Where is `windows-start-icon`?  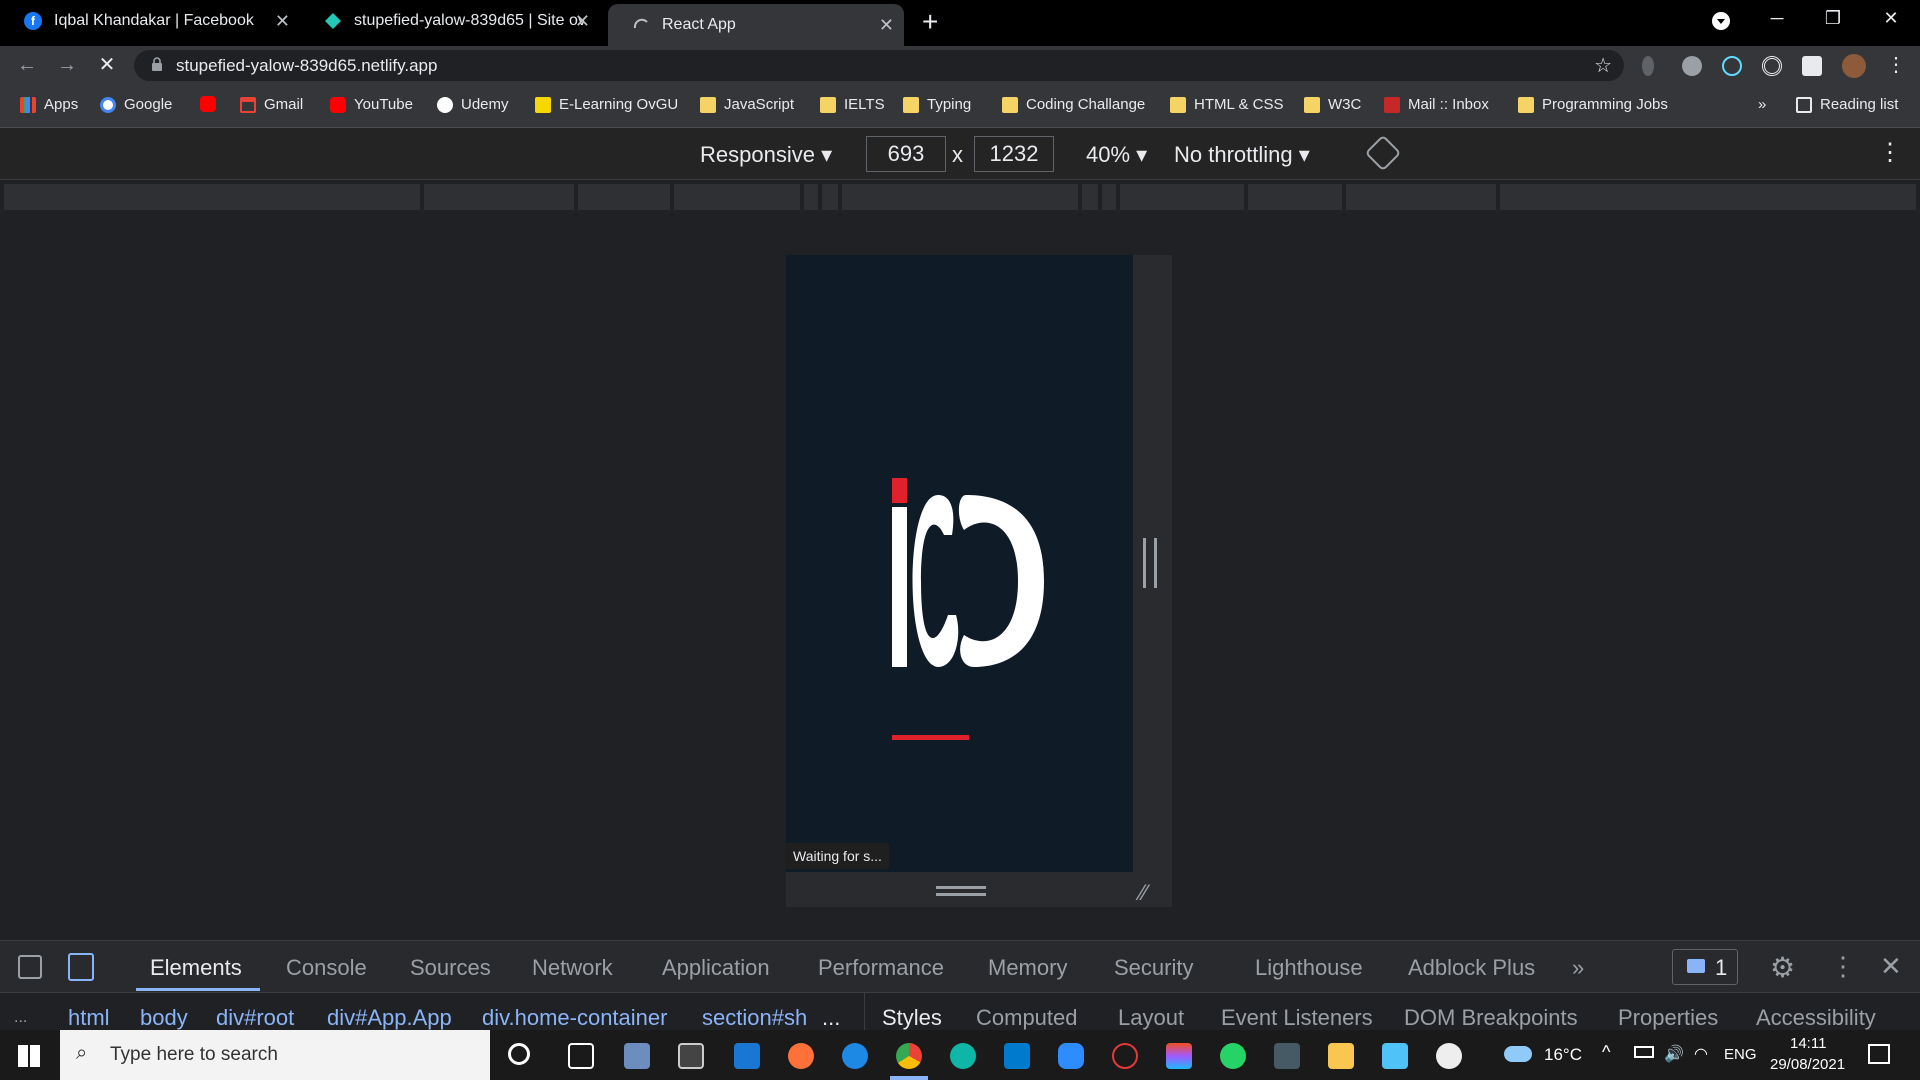 windows-start-icon is located at coordinates (29, 1056).